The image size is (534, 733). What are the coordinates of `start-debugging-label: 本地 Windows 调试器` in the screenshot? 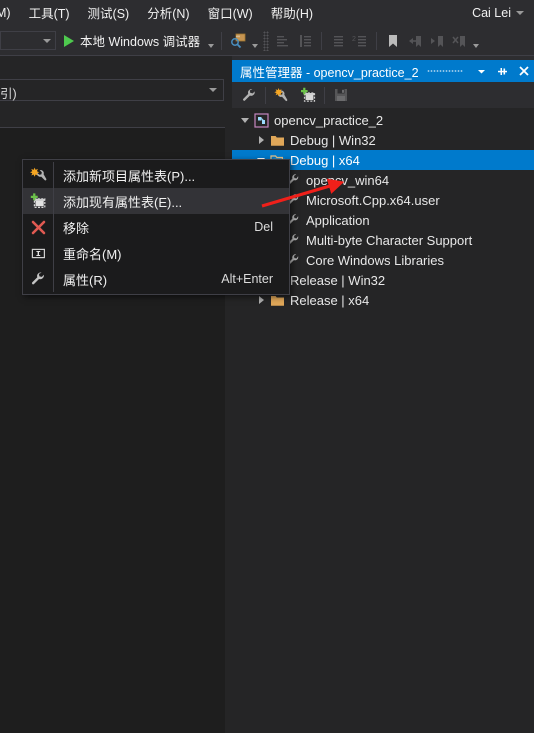 It's located at (140, 42).